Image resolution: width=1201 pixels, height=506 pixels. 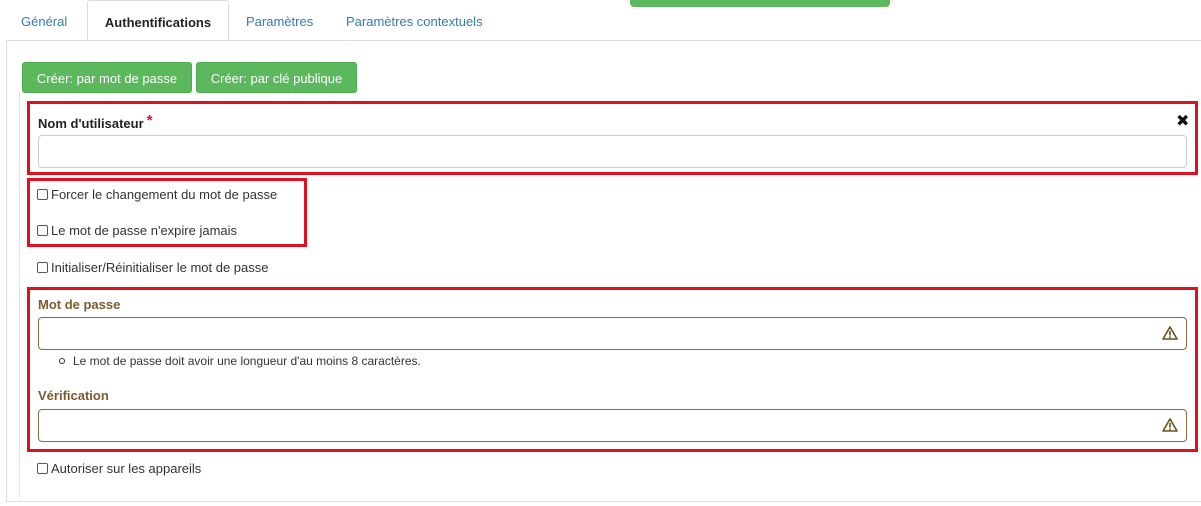 I want to click on hint-bullet-icon, so click(x=62, y=361).